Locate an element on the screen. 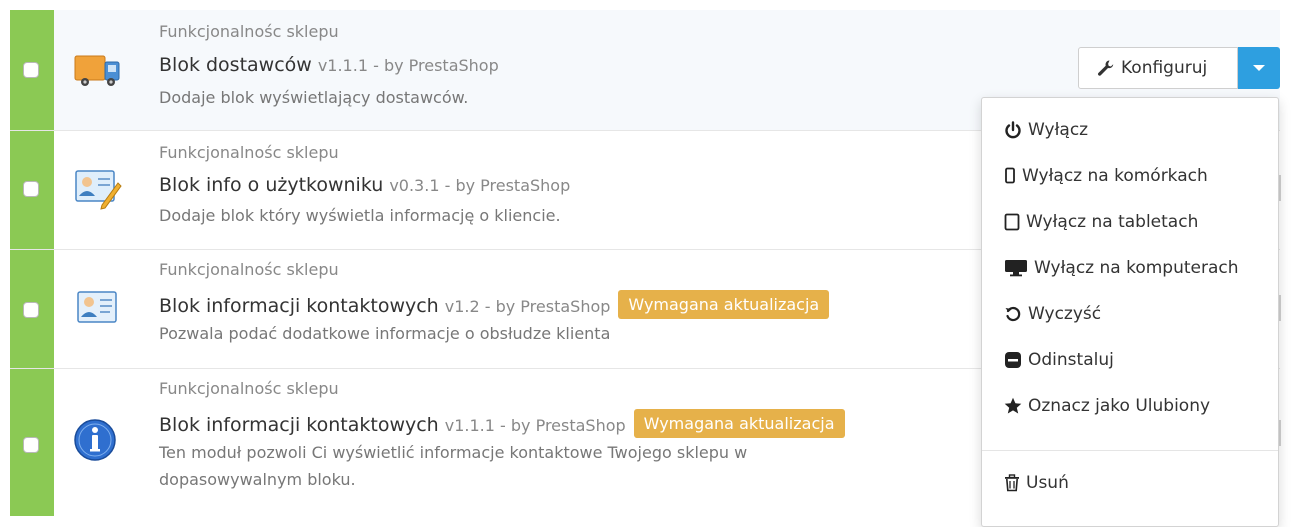  minus-square-icon is located at coordinates (1013, 360).